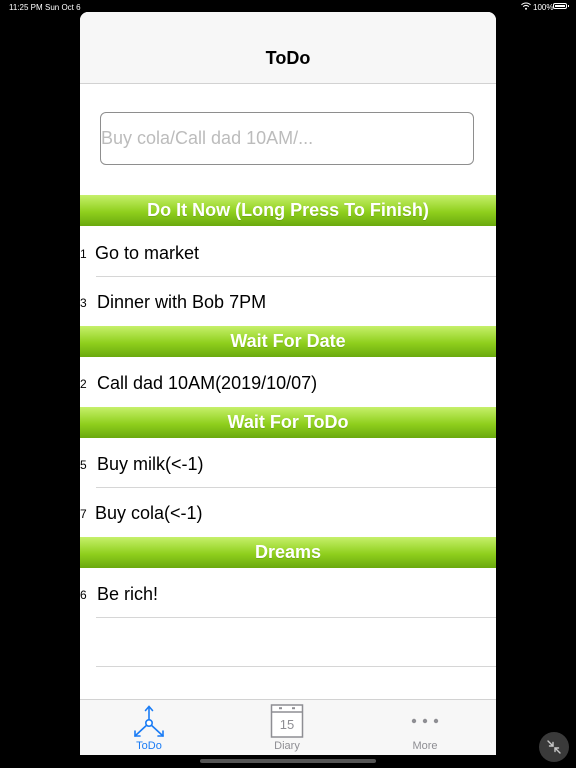  What do you see at coordinates (147, 253) in the screenshot?
I see `todo-text: Go to market` at bounding box center [147, 253].